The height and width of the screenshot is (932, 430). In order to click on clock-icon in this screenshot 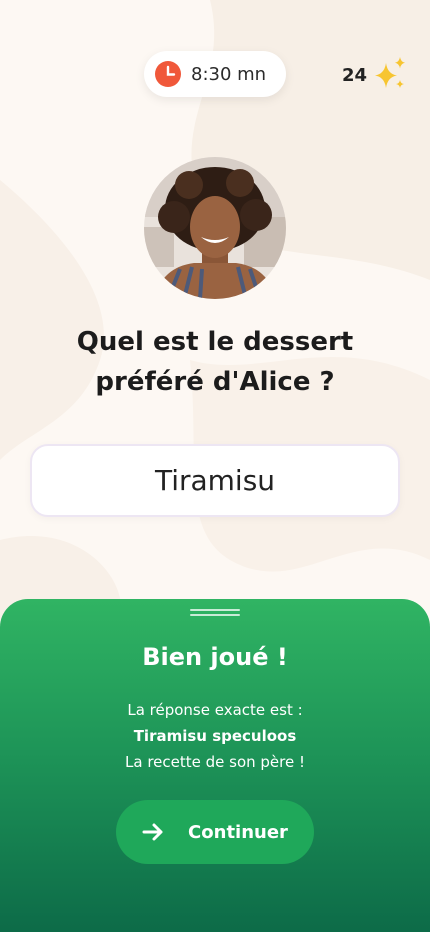, I will do `click(168, 74)`.